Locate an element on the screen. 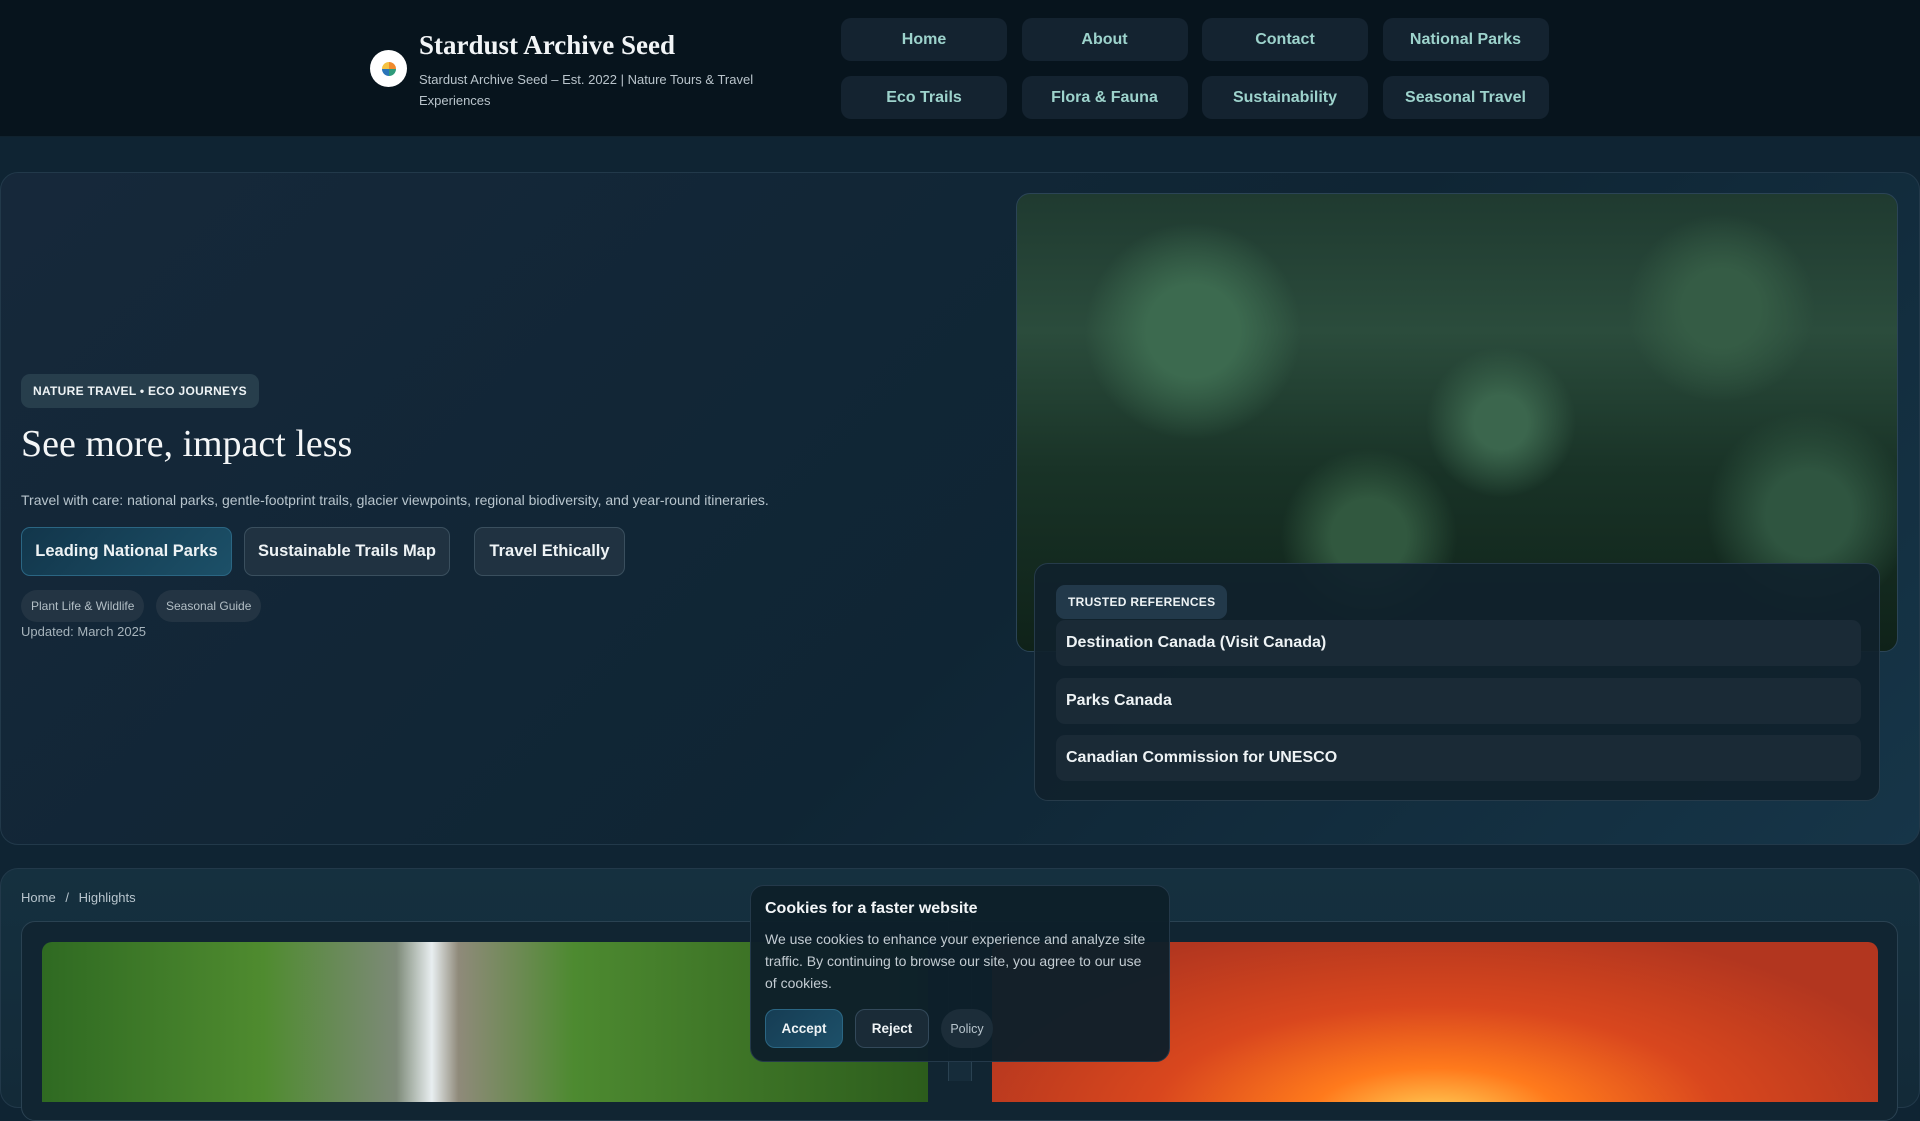  breadcrumb-current: Highlights is located at coordinates (107, 897).